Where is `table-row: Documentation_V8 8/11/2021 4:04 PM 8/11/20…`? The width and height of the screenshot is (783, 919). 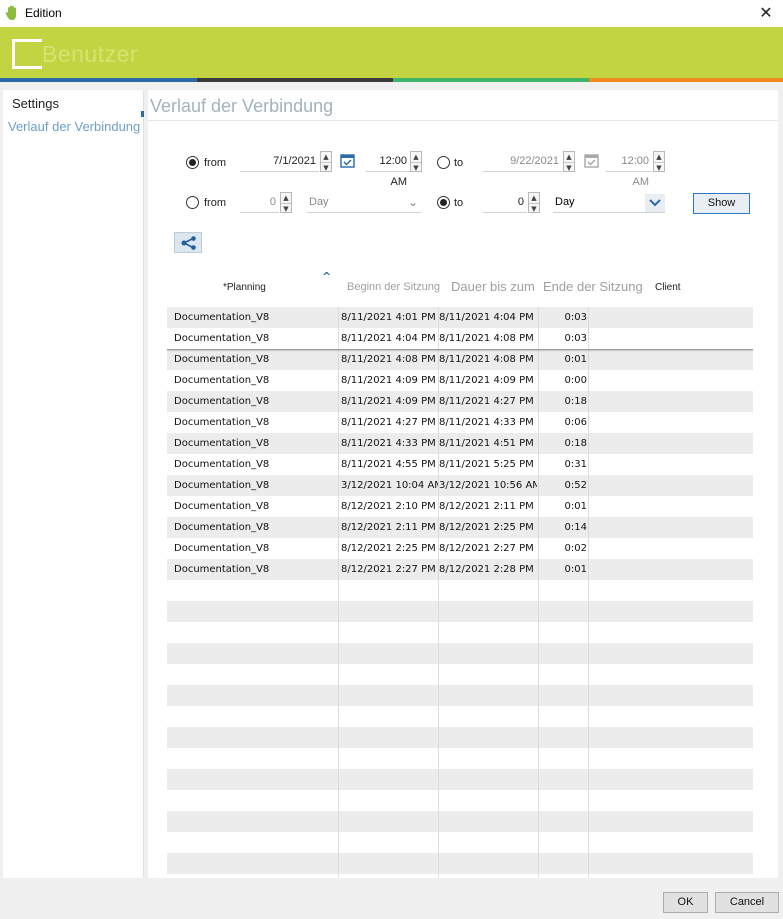 table-row: Documentation_V8 8/11/2021 4:04 PM 8/11/20… is located at coordinates (460, 338).